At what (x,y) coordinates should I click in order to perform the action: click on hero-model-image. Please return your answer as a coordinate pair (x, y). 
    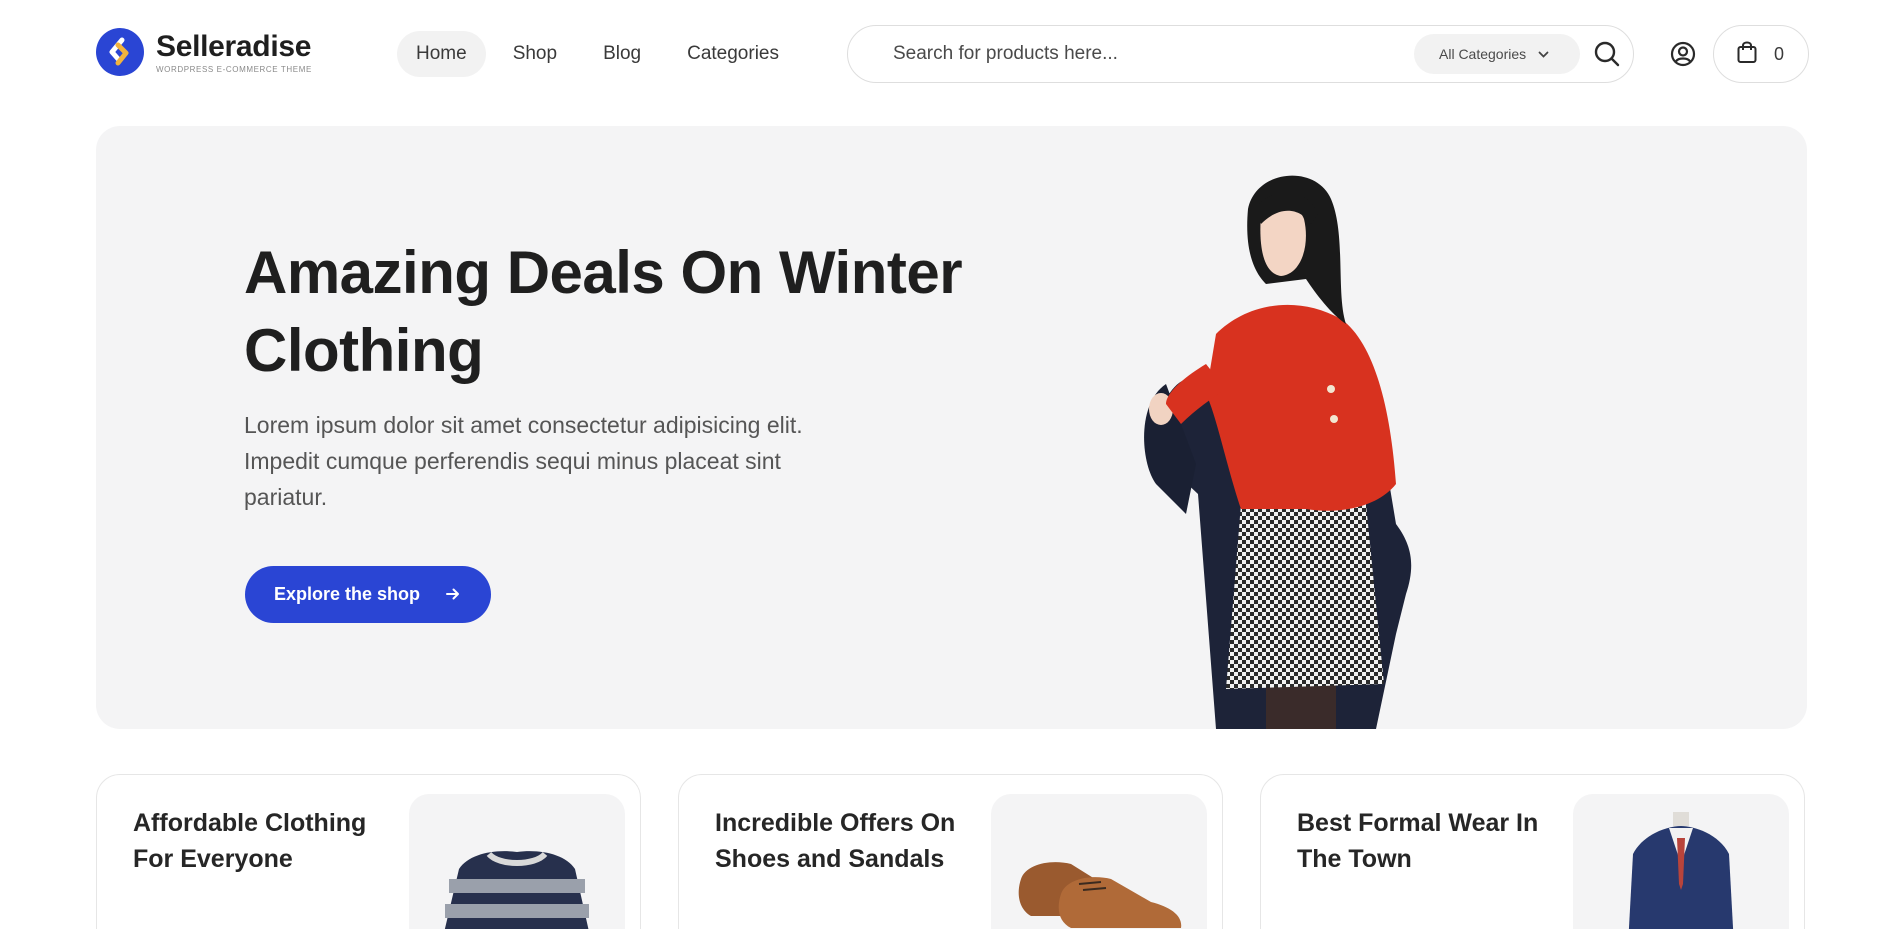
    Looking at the image, I should click on (1278, 452).